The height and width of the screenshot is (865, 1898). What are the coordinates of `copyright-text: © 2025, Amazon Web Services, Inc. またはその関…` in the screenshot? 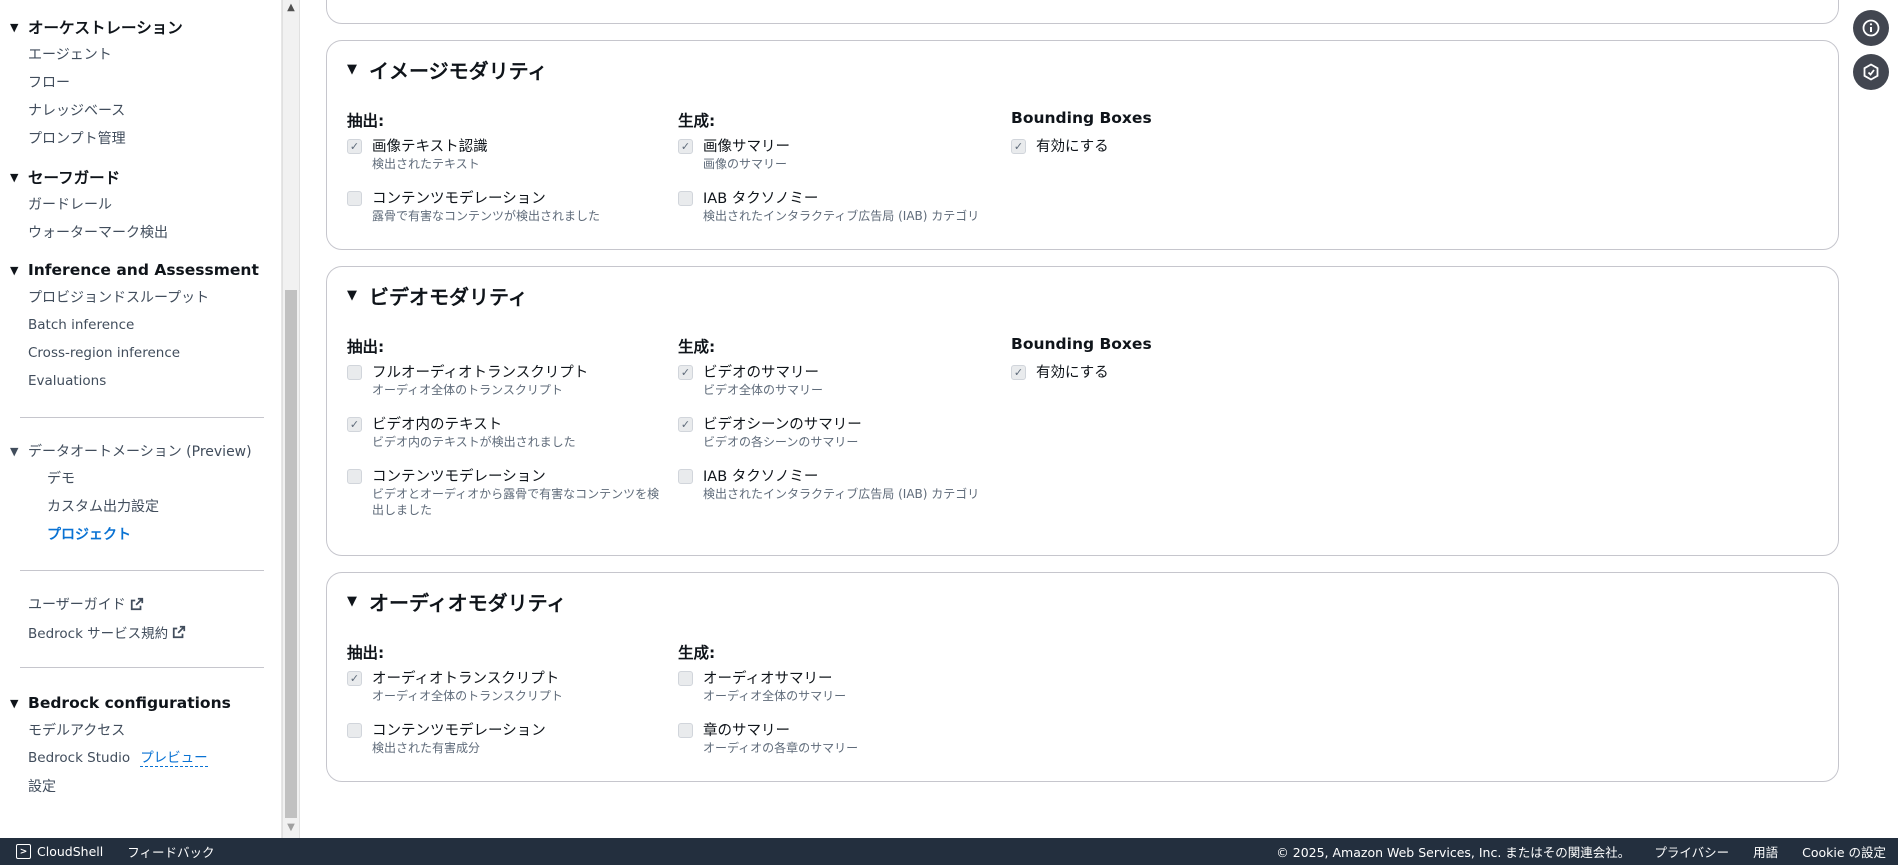 It's located at (1453, 852).